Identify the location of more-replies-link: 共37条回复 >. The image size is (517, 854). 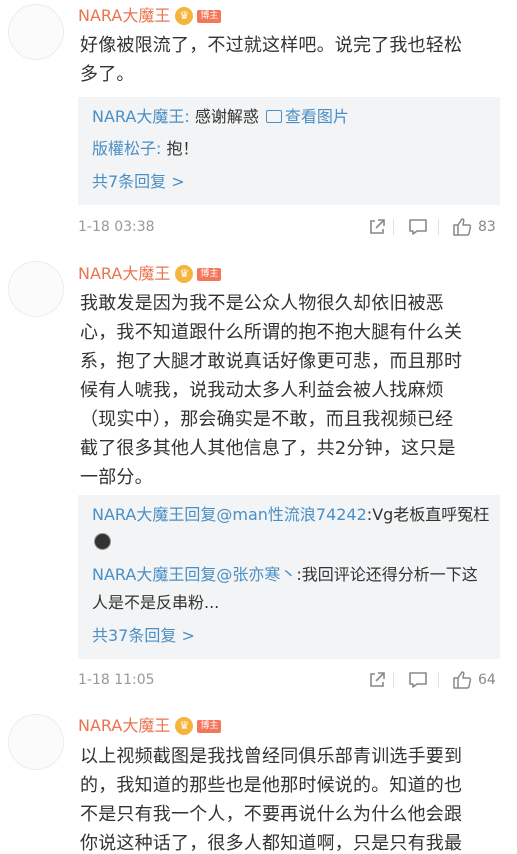
(143, 636).